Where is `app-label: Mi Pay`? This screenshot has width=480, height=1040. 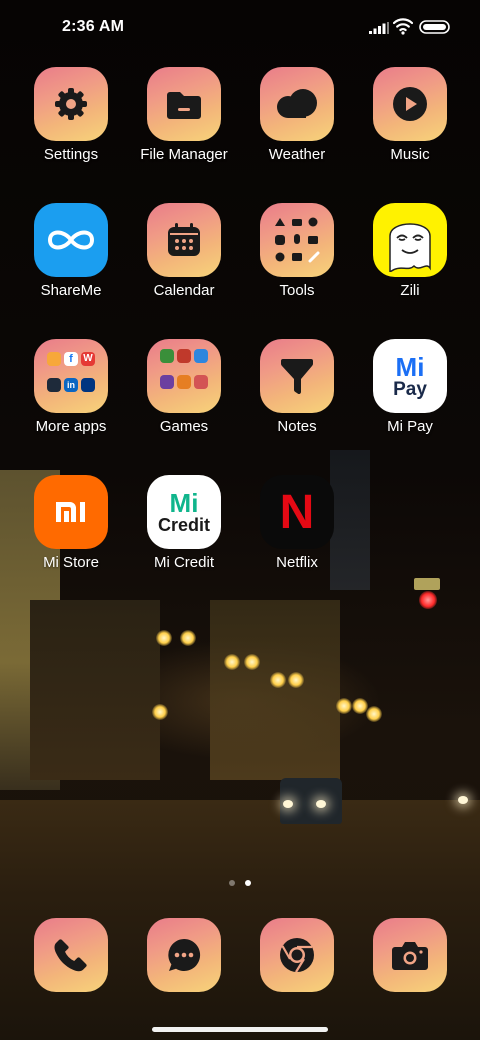 app-label: Mi Pay is located at coordinates (410, 426).